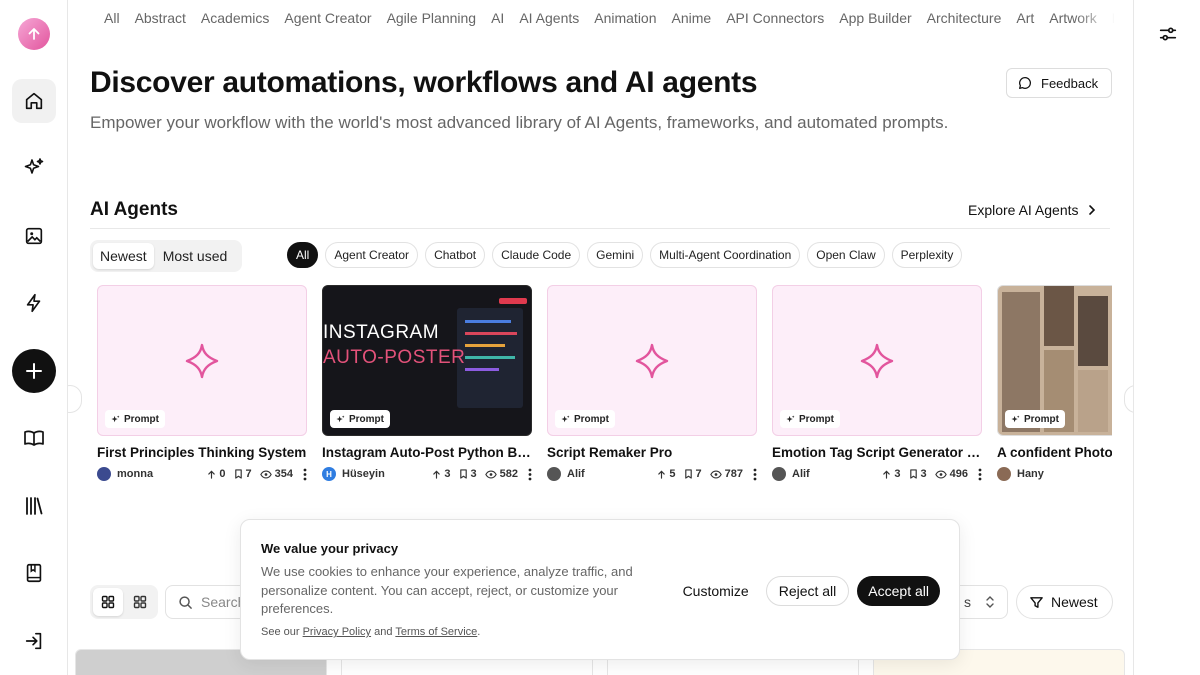 The width and height of the screenshot is (1200, 675). What do you see at coordinates (875, 18) in the screenshot?
I see `category-link: App Builder` at bounding box center [875, 18].